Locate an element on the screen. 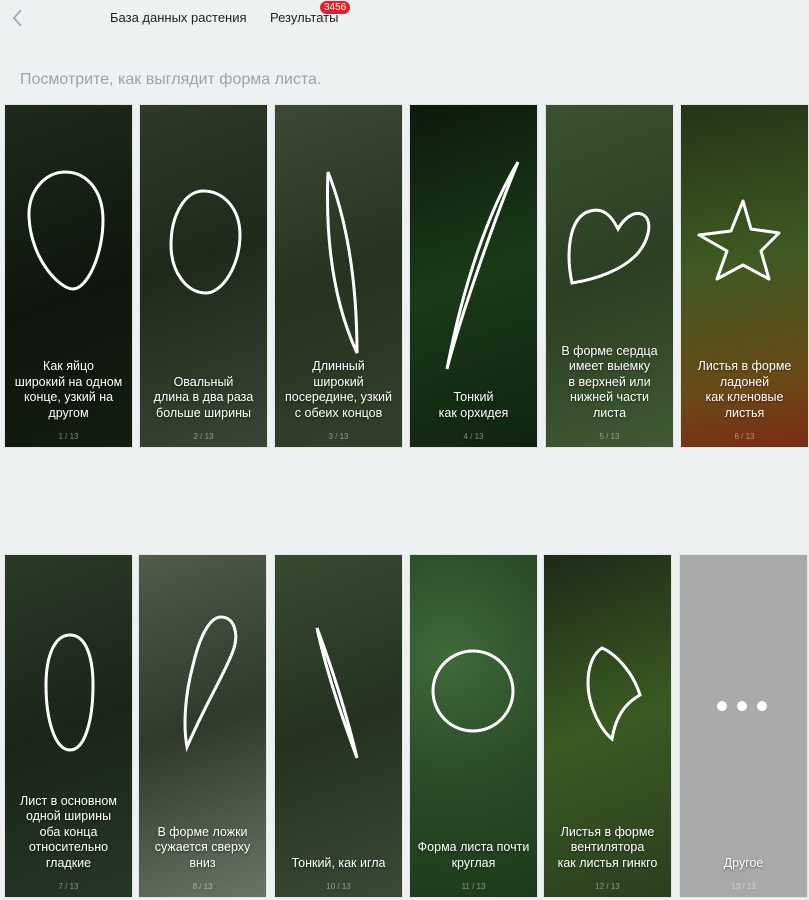 Image resolution: width=809 pixels, height=900 pixels. card-caption: Форма листа почти круглая is located at coordinates (473, 855).